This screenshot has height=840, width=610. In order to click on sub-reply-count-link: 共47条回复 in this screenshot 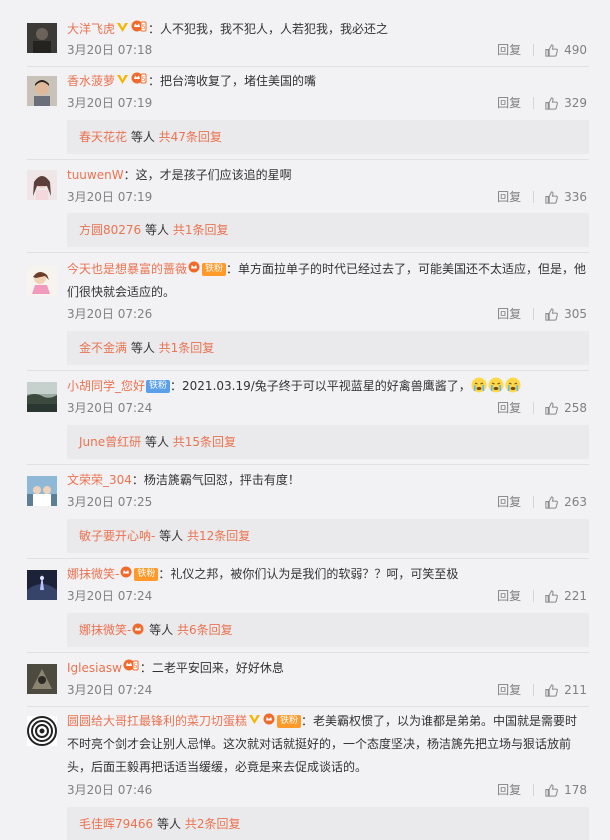, I will do `click(190, 137)`.